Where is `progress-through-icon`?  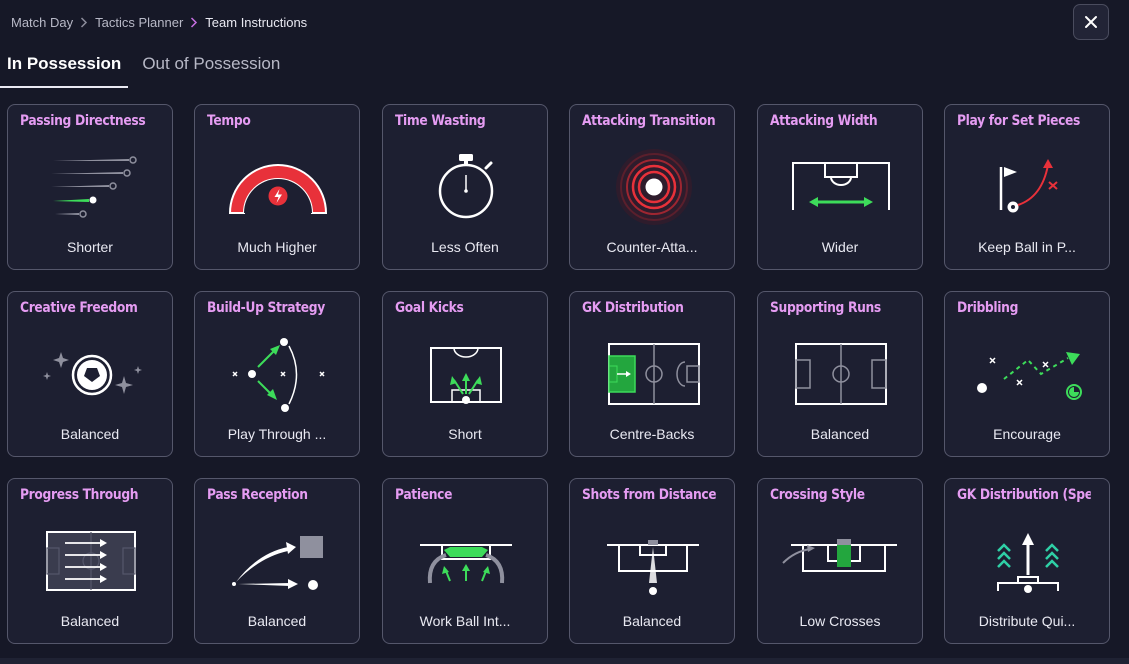
progress-through-icon is located at coordinates (91, 561).